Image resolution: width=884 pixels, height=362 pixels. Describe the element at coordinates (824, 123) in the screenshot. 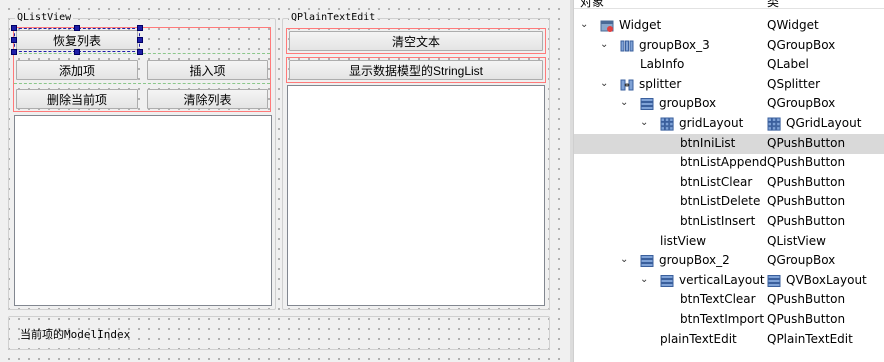

I see `tree-row-class-name: QGridLayout` at that location.